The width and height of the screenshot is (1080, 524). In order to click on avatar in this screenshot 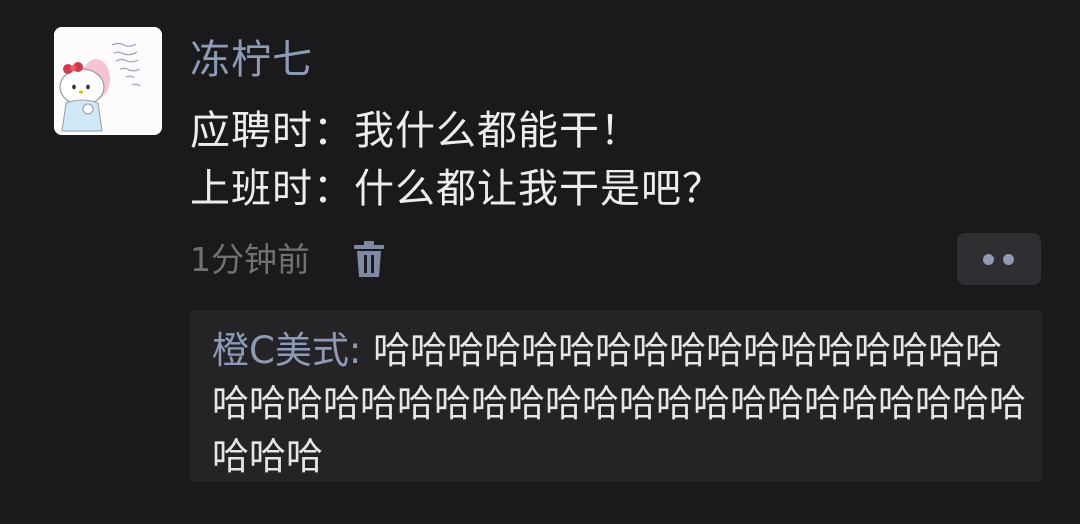, I will do `click(108, 81)`.